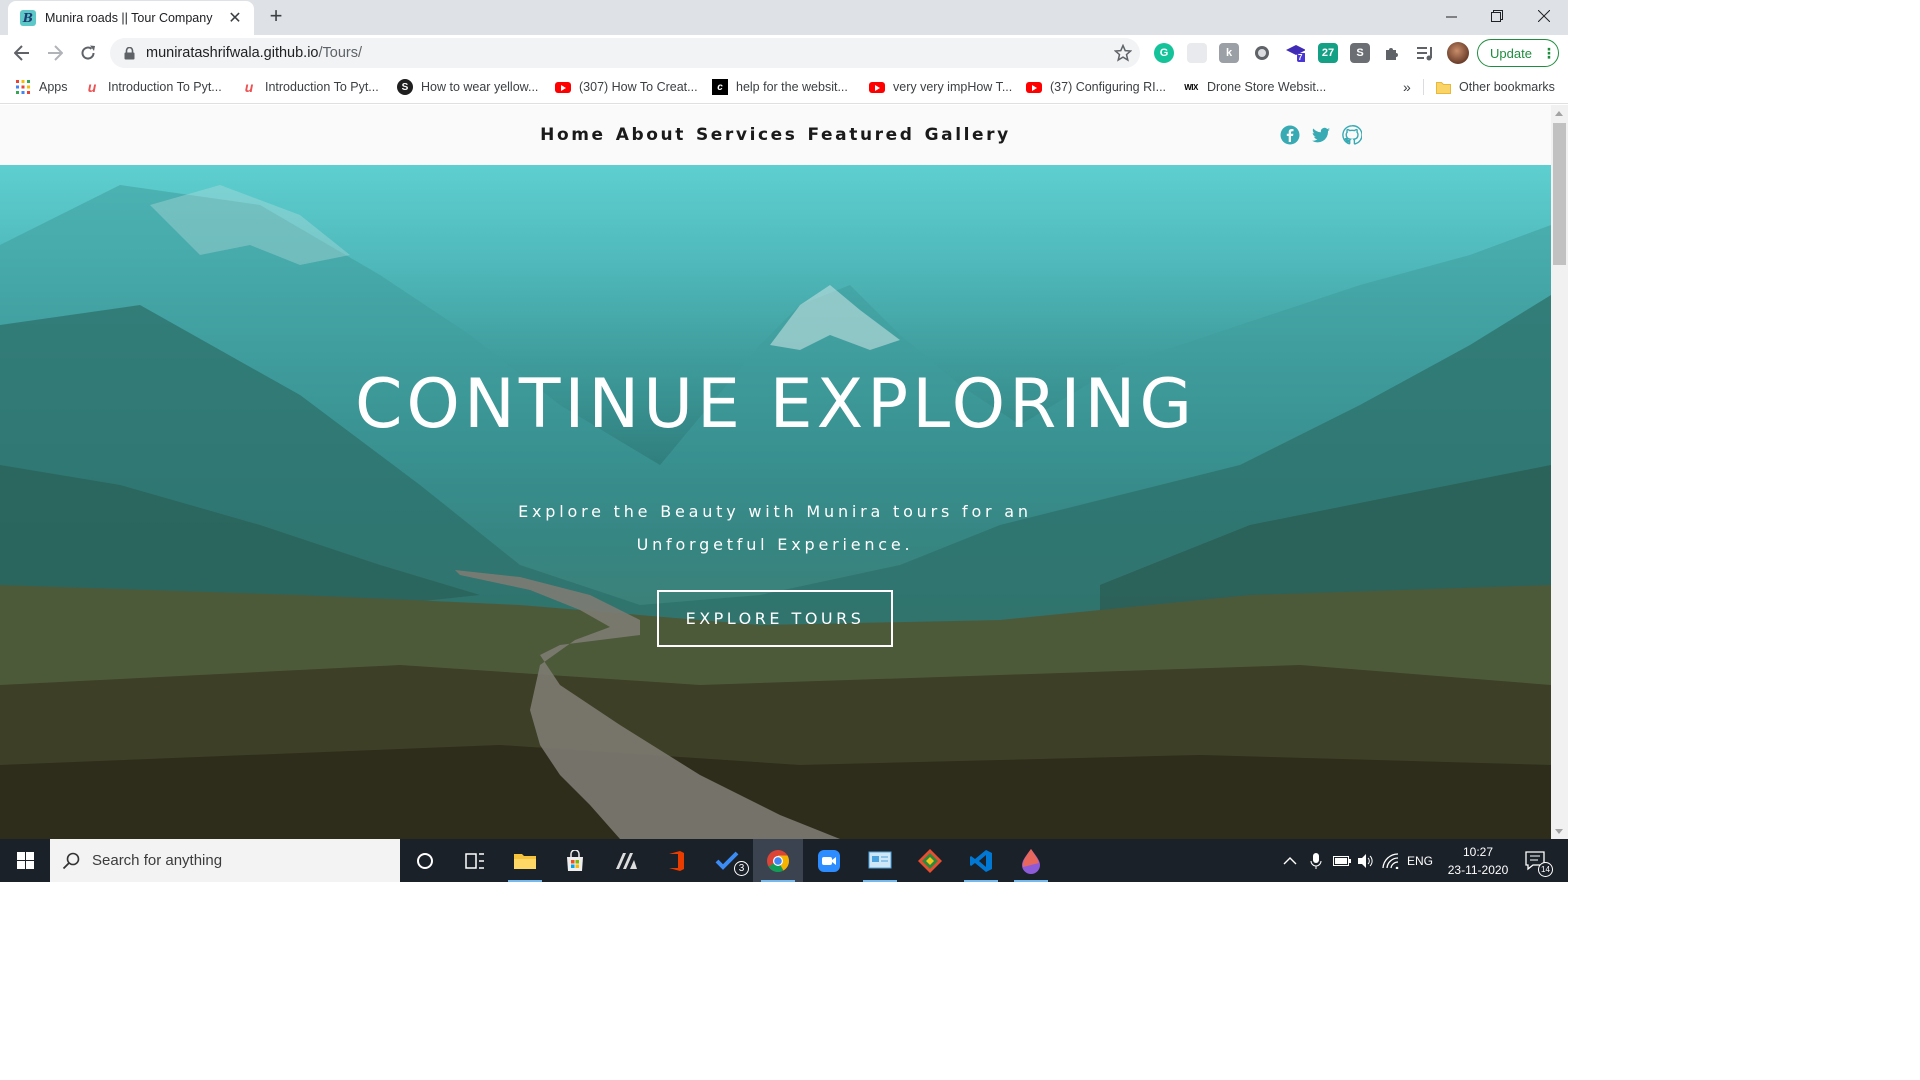 The image size is (1920, 1080). Describe the element at coordinates (129, 53) in the screenshot. I see `lock-icon` at that location.